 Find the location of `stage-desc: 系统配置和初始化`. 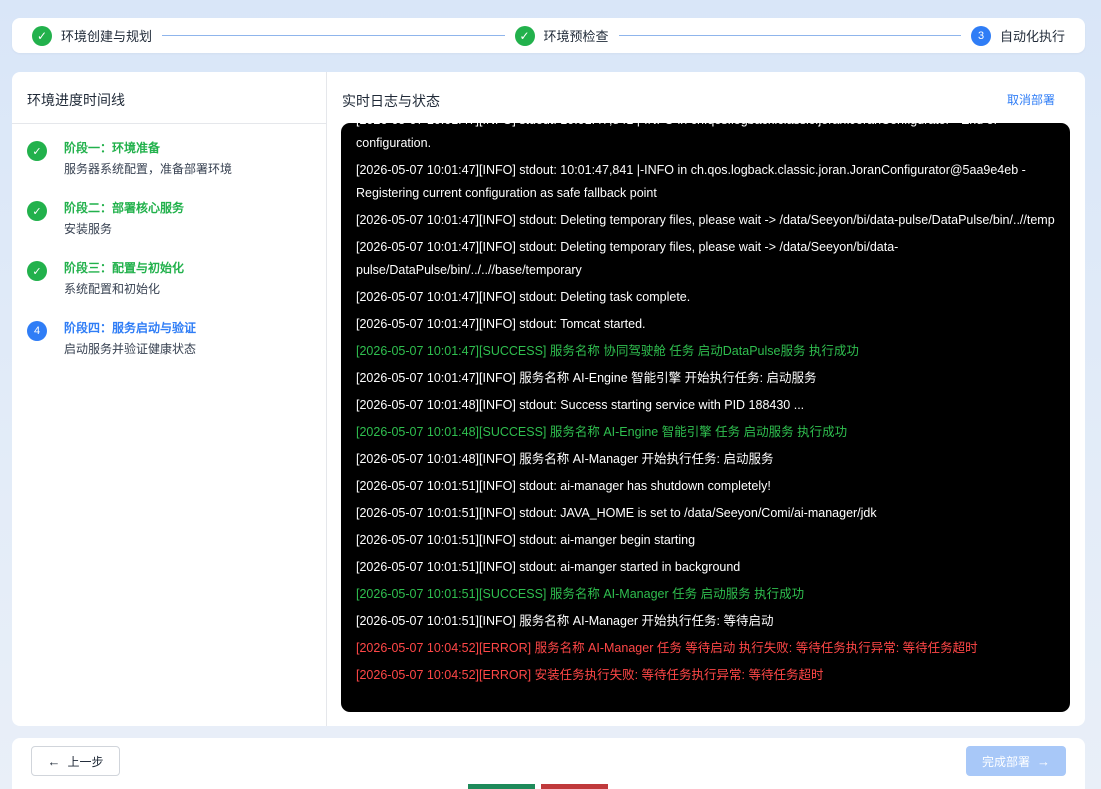

stage-desc: 系统配置和初始化 is located at coordinates (112, 289).